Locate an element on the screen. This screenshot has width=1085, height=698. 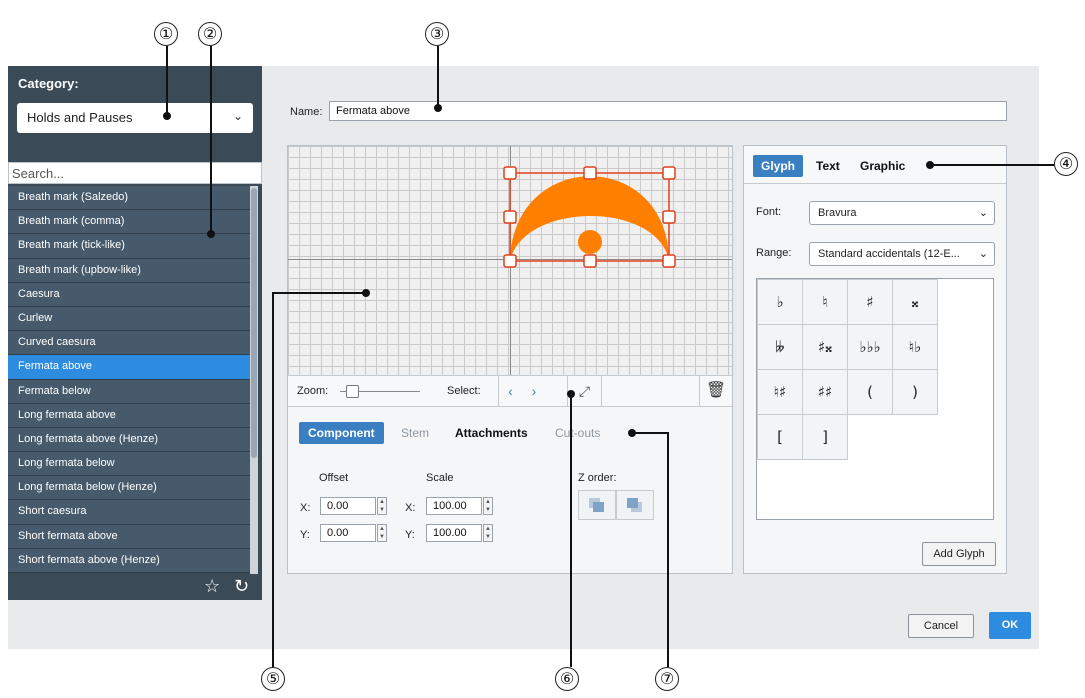
list-item: Breath mark (Salzedo) is located at coordinates (129, 198).